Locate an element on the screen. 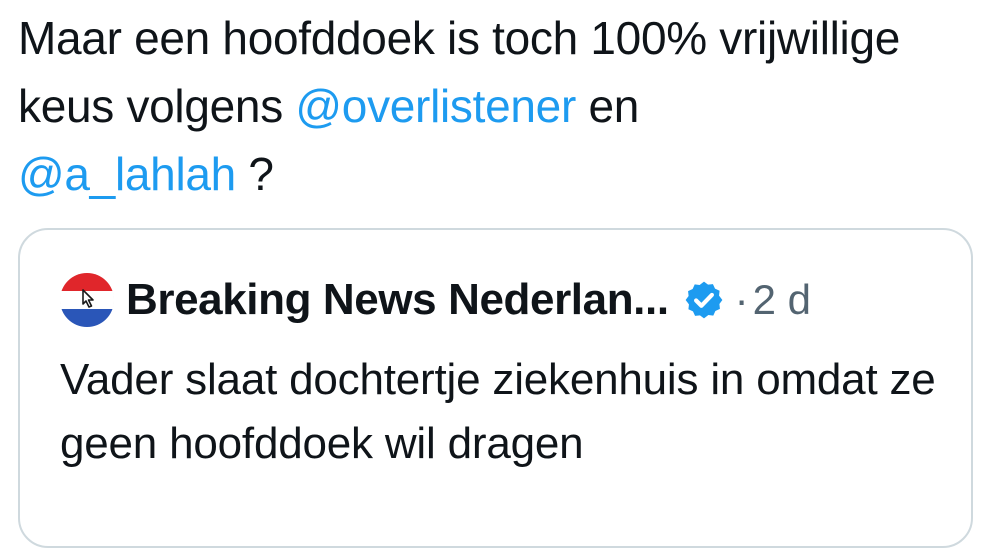 The image size is (1000, 548). mention-link-overlistener: @overlistener is located at coordinates (435, 106).